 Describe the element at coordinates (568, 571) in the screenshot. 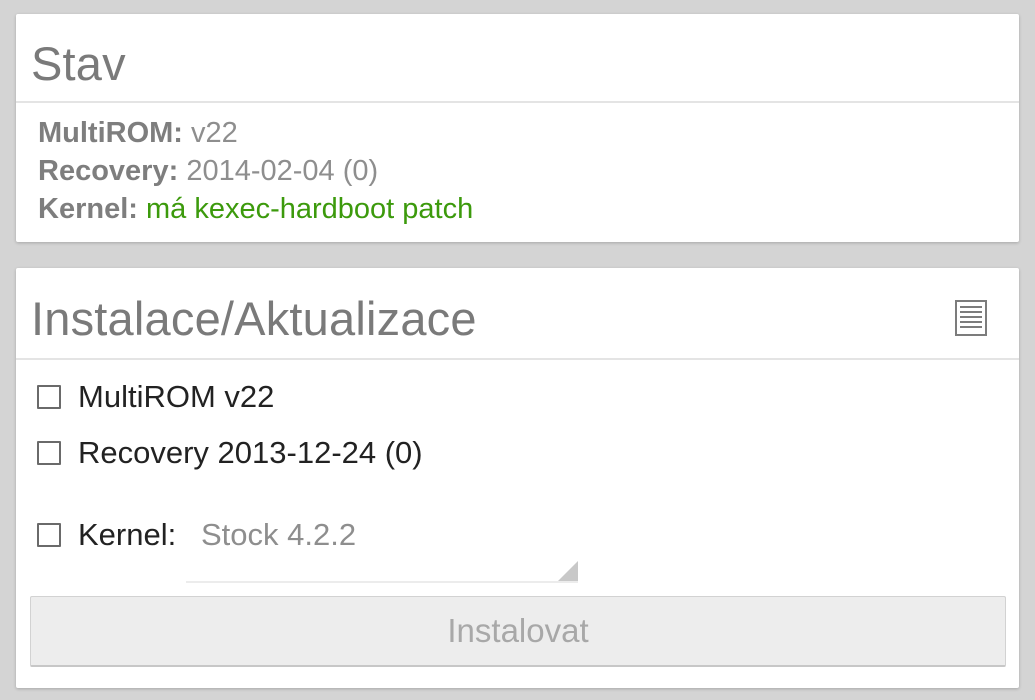

I see `dropdown-arrow-icon` at that location.